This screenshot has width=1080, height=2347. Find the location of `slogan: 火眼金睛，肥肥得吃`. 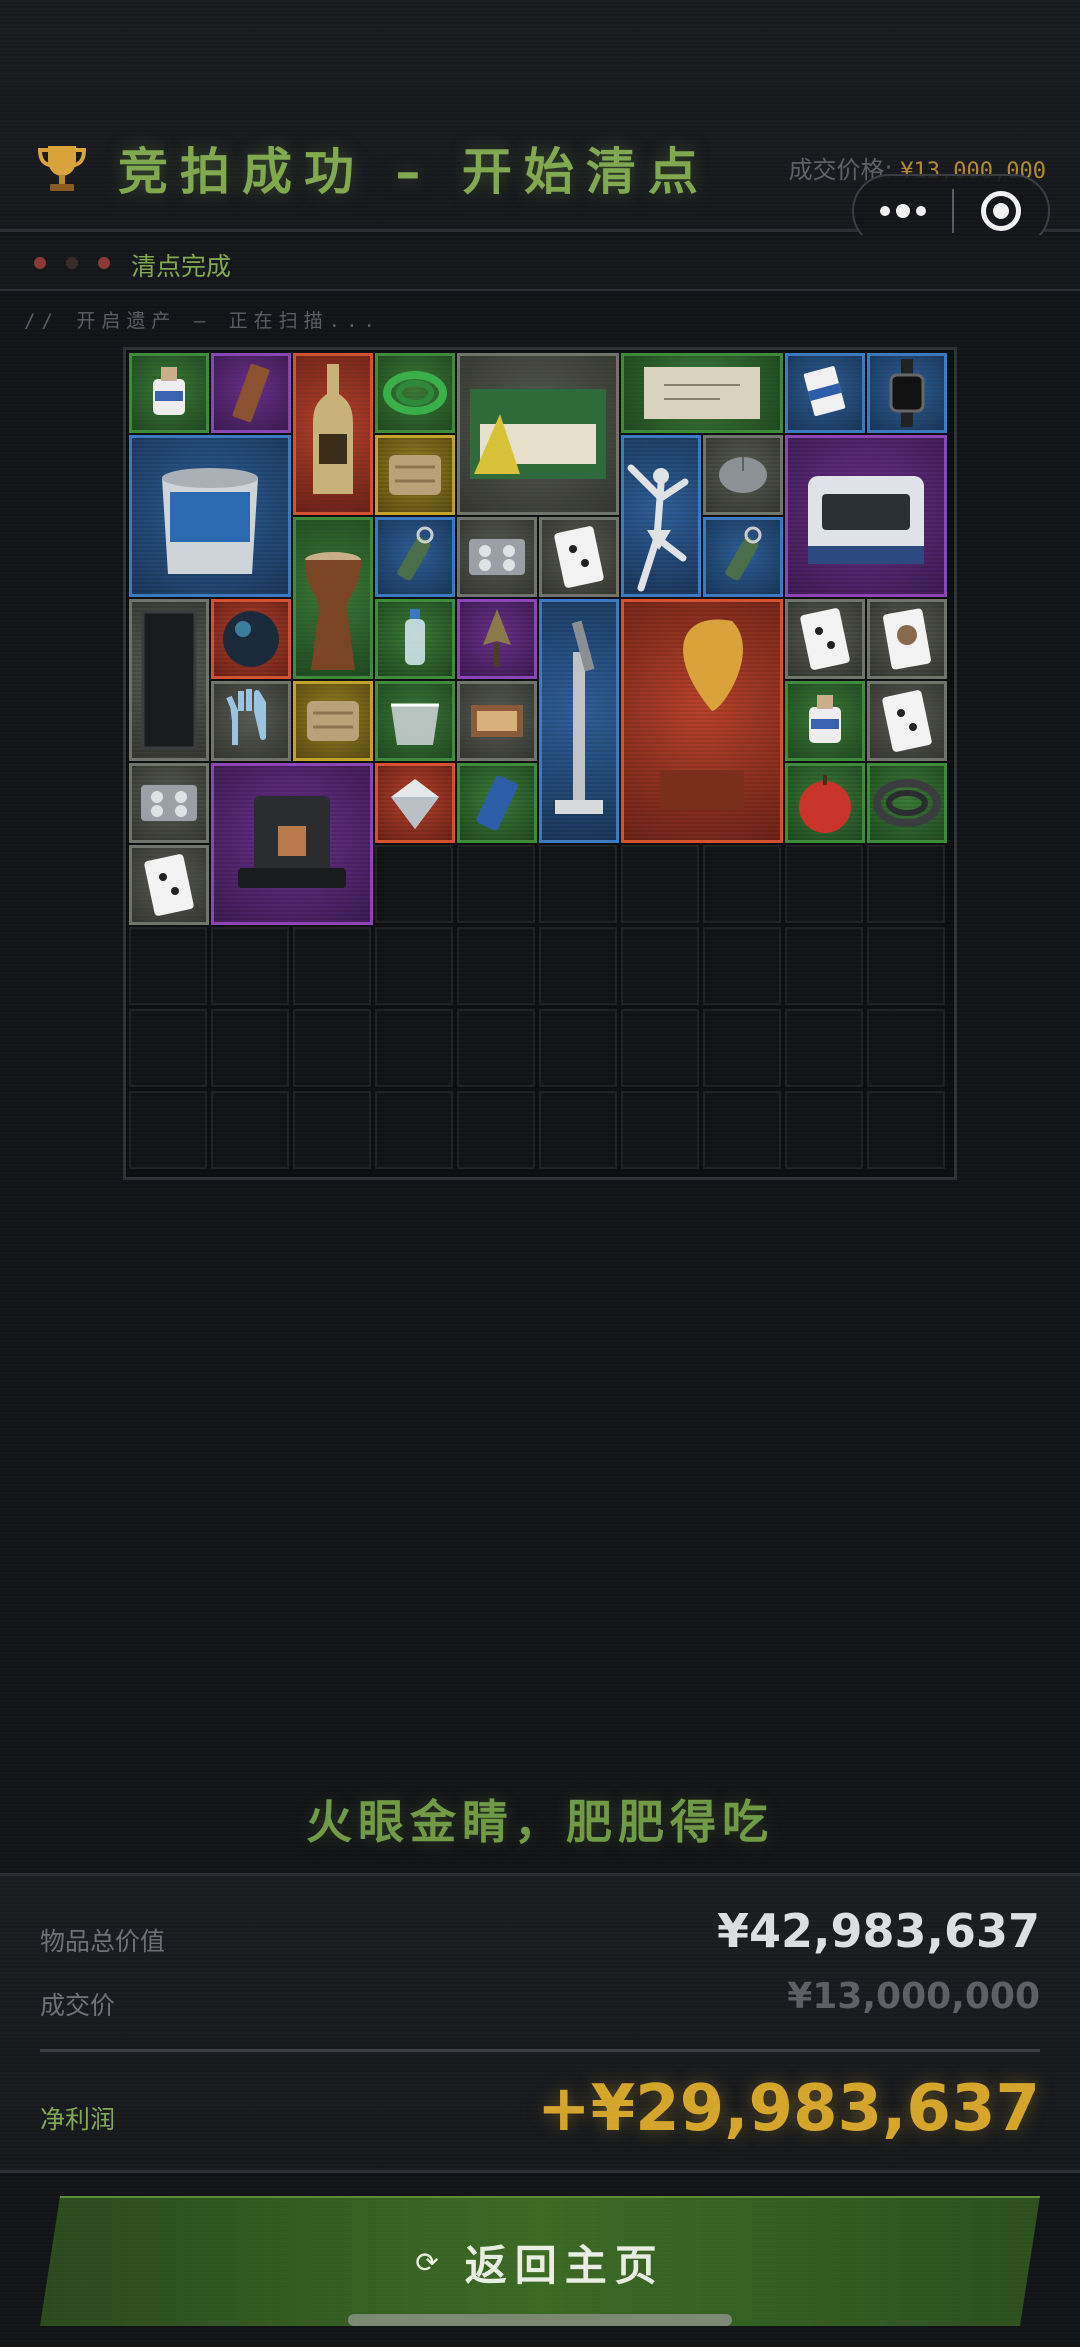

slogan: 火眼金睛，肥肥得吃 is located at coordinates (540, 1822).